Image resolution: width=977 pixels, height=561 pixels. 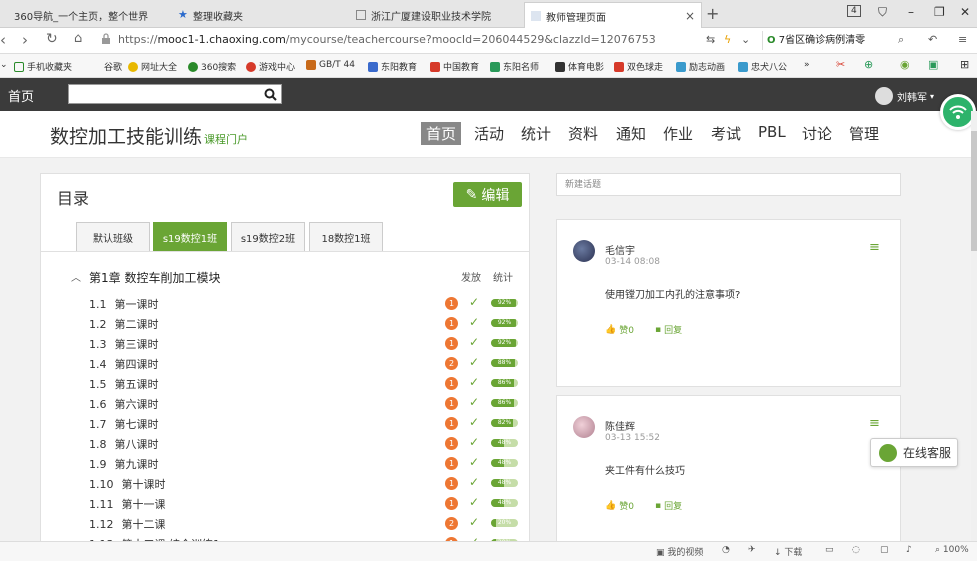 What do you see at coordinates (124, 384) in the screenshot?
I see `lesson-item: 1.5 第五课时` at bounding box center [124, 384].